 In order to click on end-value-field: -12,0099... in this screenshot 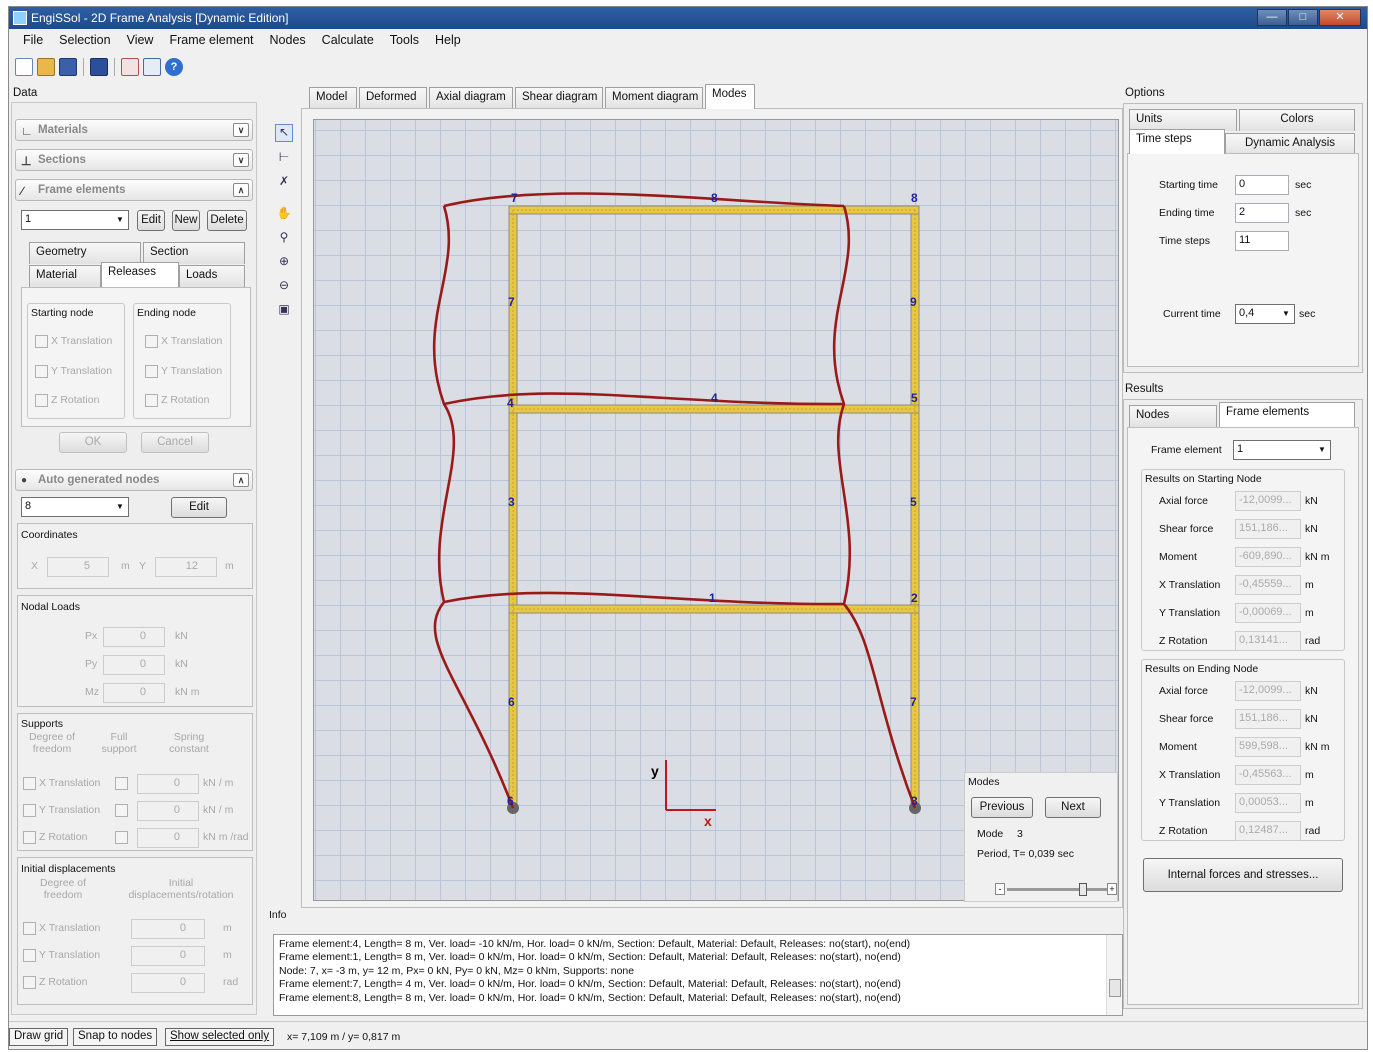, I will do `click(1268, 691)`.